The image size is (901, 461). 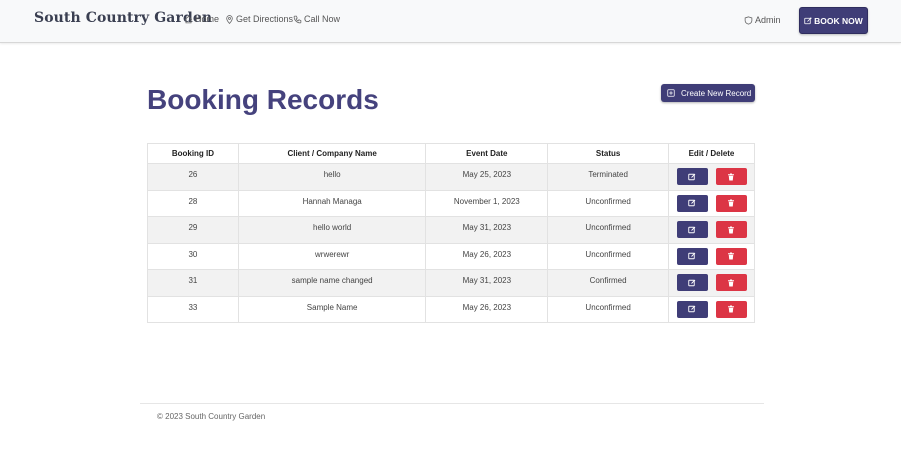 What do you see at coordinates (332, 230) in the screenshot?
I see `cell-client-name: hello world` at bounding box center [332, 230].